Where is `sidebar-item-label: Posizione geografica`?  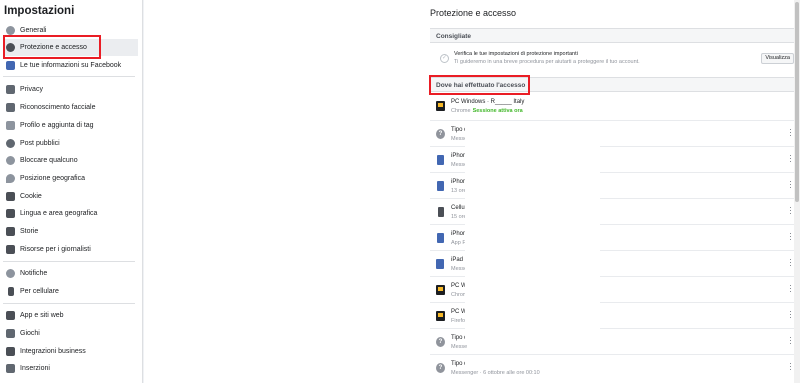
sidebar-item-label: Posizione geografica is located at coordinates (52, 178).